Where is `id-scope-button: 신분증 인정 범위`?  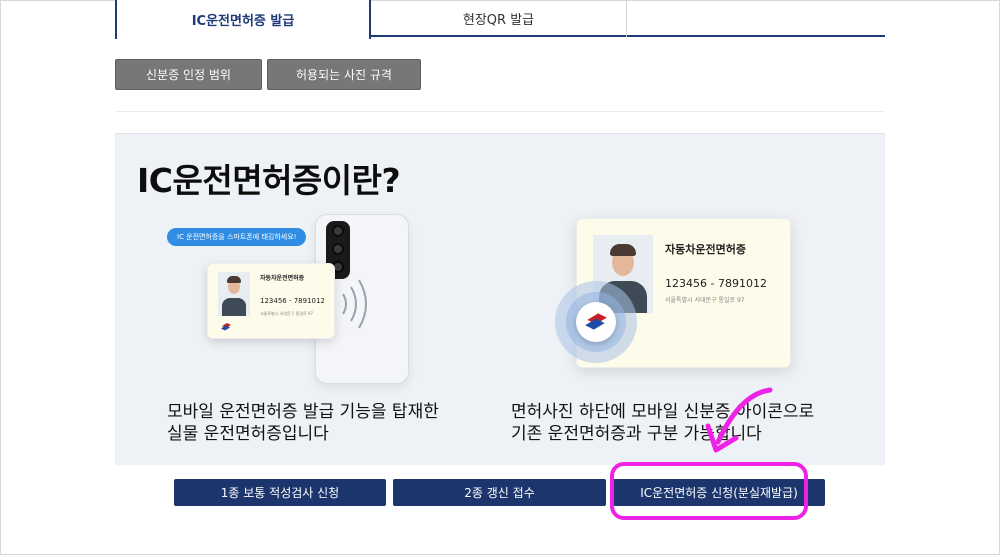 id-scope-button: 신분증 인정 범위 is located at coordinates (188, 74).